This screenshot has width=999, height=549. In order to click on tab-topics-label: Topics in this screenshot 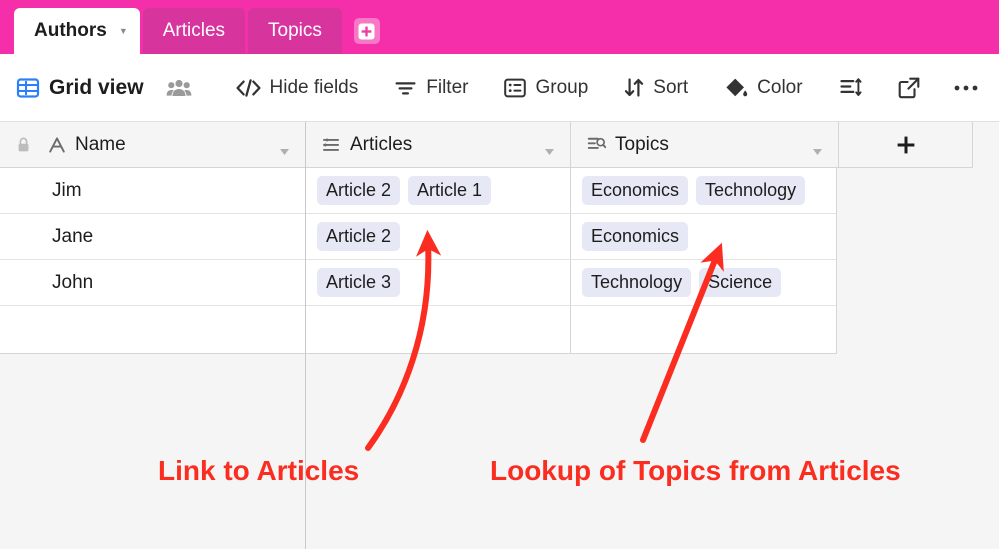, I will do `click(295, 30)`.